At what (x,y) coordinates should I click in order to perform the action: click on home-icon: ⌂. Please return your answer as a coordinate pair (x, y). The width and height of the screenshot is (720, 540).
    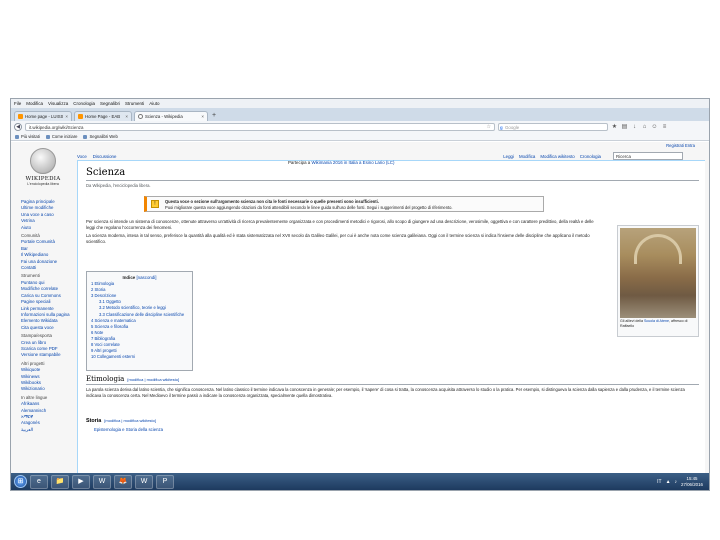
    Looking at the image, I should click on (644, 127).